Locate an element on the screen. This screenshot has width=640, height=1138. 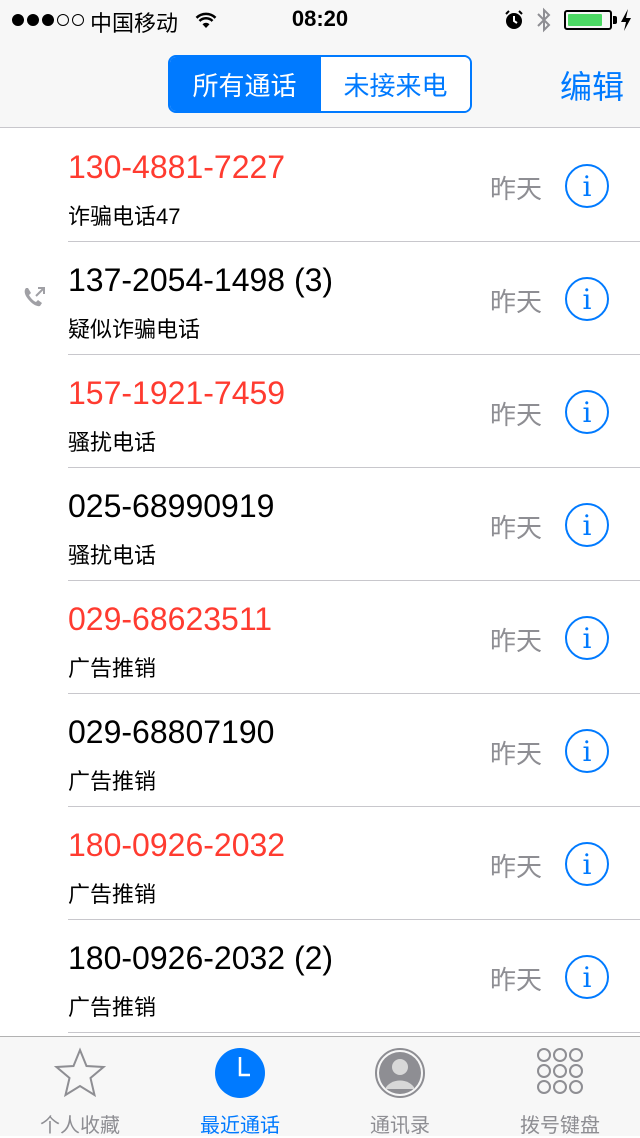
tab-label: 最近通话 is located at coordinates (240, 1126).